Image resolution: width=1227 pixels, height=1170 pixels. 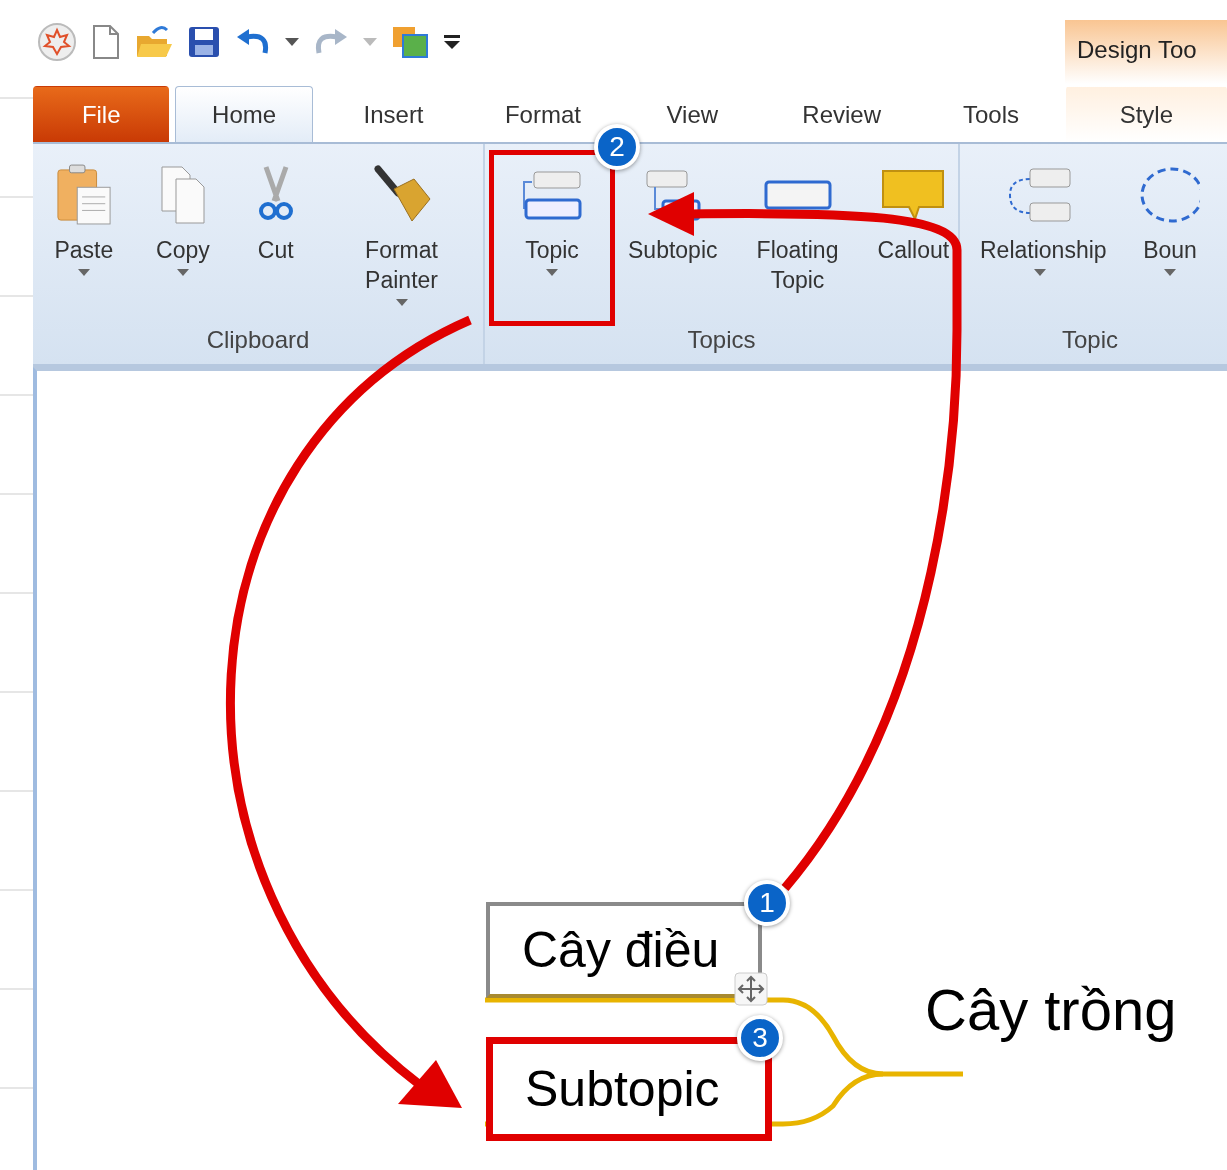 What do you see at coordinates (751, 989) in the screenshot?
I see `move-handle-icon` at bounding box center [751, 989].